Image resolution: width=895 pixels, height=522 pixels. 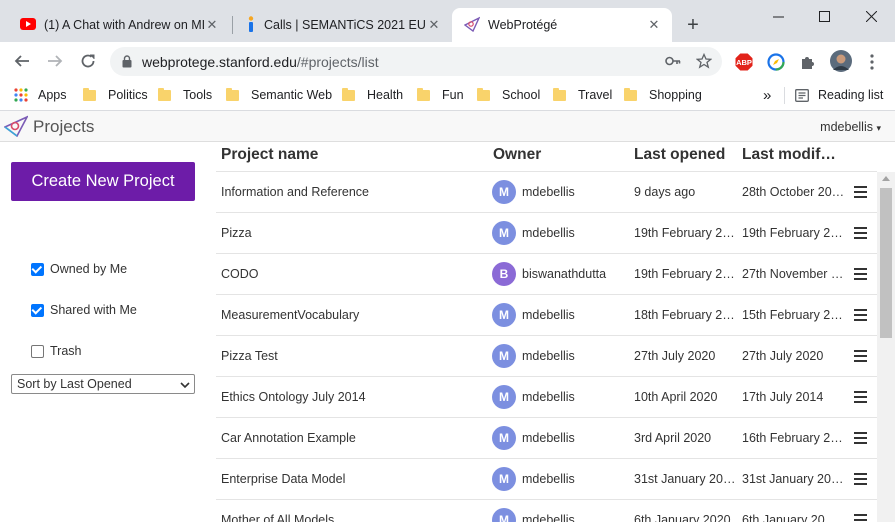 What do you see at coordinates (673, 63) in the screenshot?
I see `key-icon` at bounding box center [673, 63].